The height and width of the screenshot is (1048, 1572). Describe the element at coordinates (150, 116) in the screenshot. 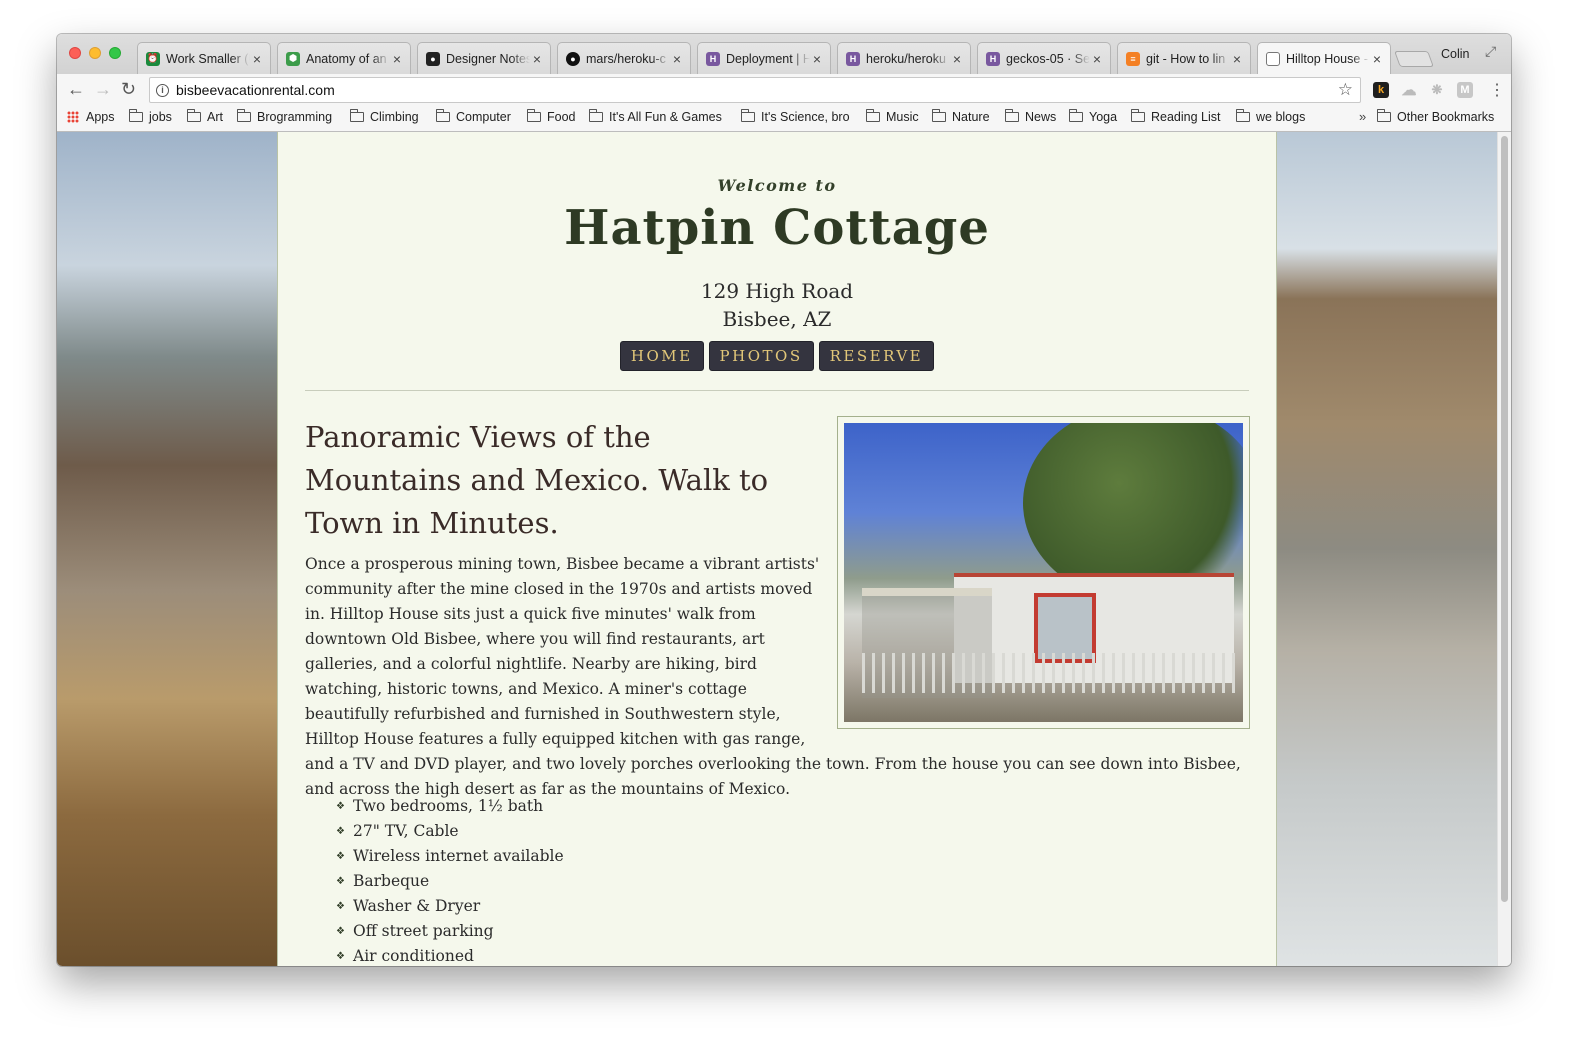

I see `bookmark-folder: jobs` at that location.